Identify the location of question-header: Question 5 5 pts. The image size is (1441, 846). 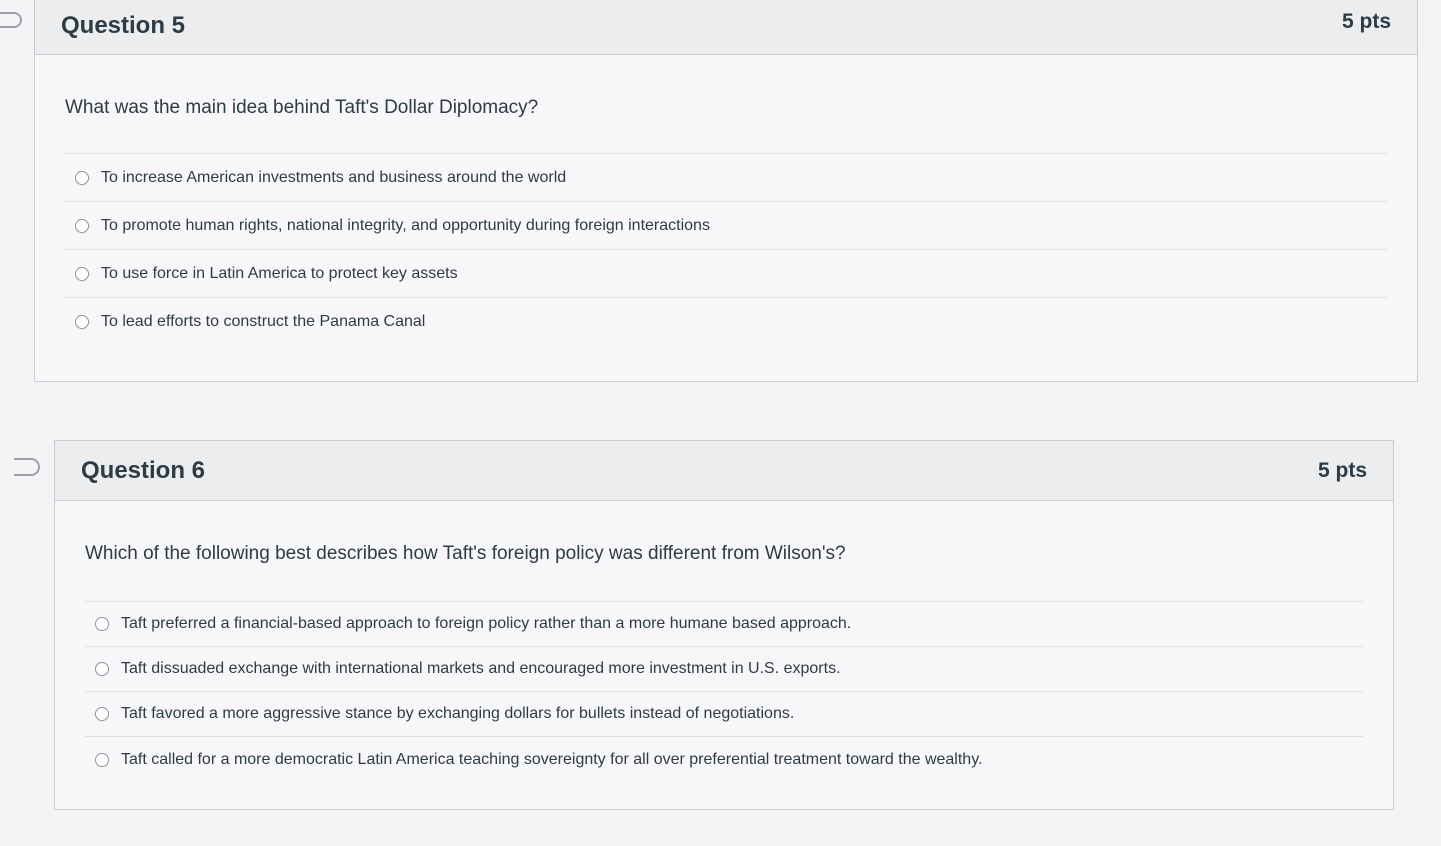
(726, 27).